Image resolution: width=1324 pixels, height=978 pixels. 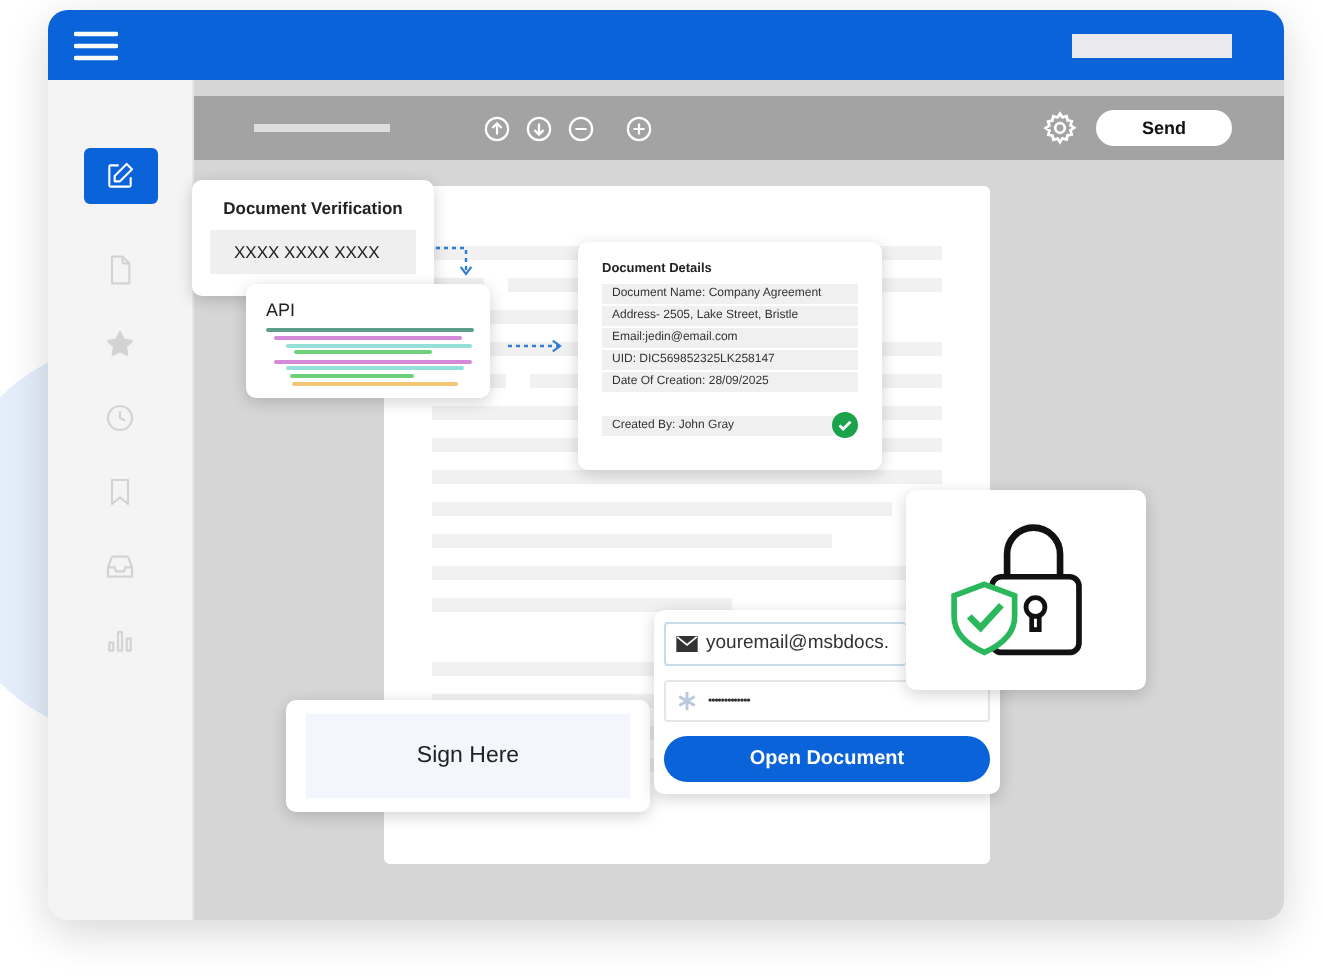 What do you see at coordinates (313, 252) in the screenshot?
I see `id-number-field: XXXX XXXX XXXX` at bounding box center [313, 252].